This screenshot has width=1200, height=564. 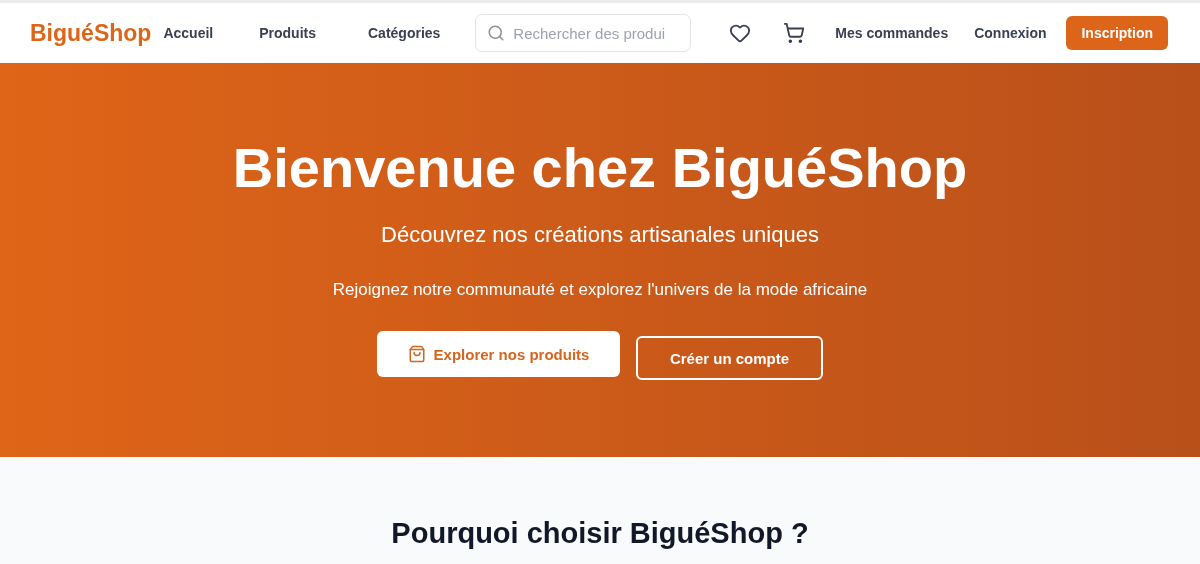 What do you see at coordinates (600, 235) in the screenshot?
I see `hero-subtitle: Découvrez nos créations artisanales uniques` at bounding box center [600, 235].